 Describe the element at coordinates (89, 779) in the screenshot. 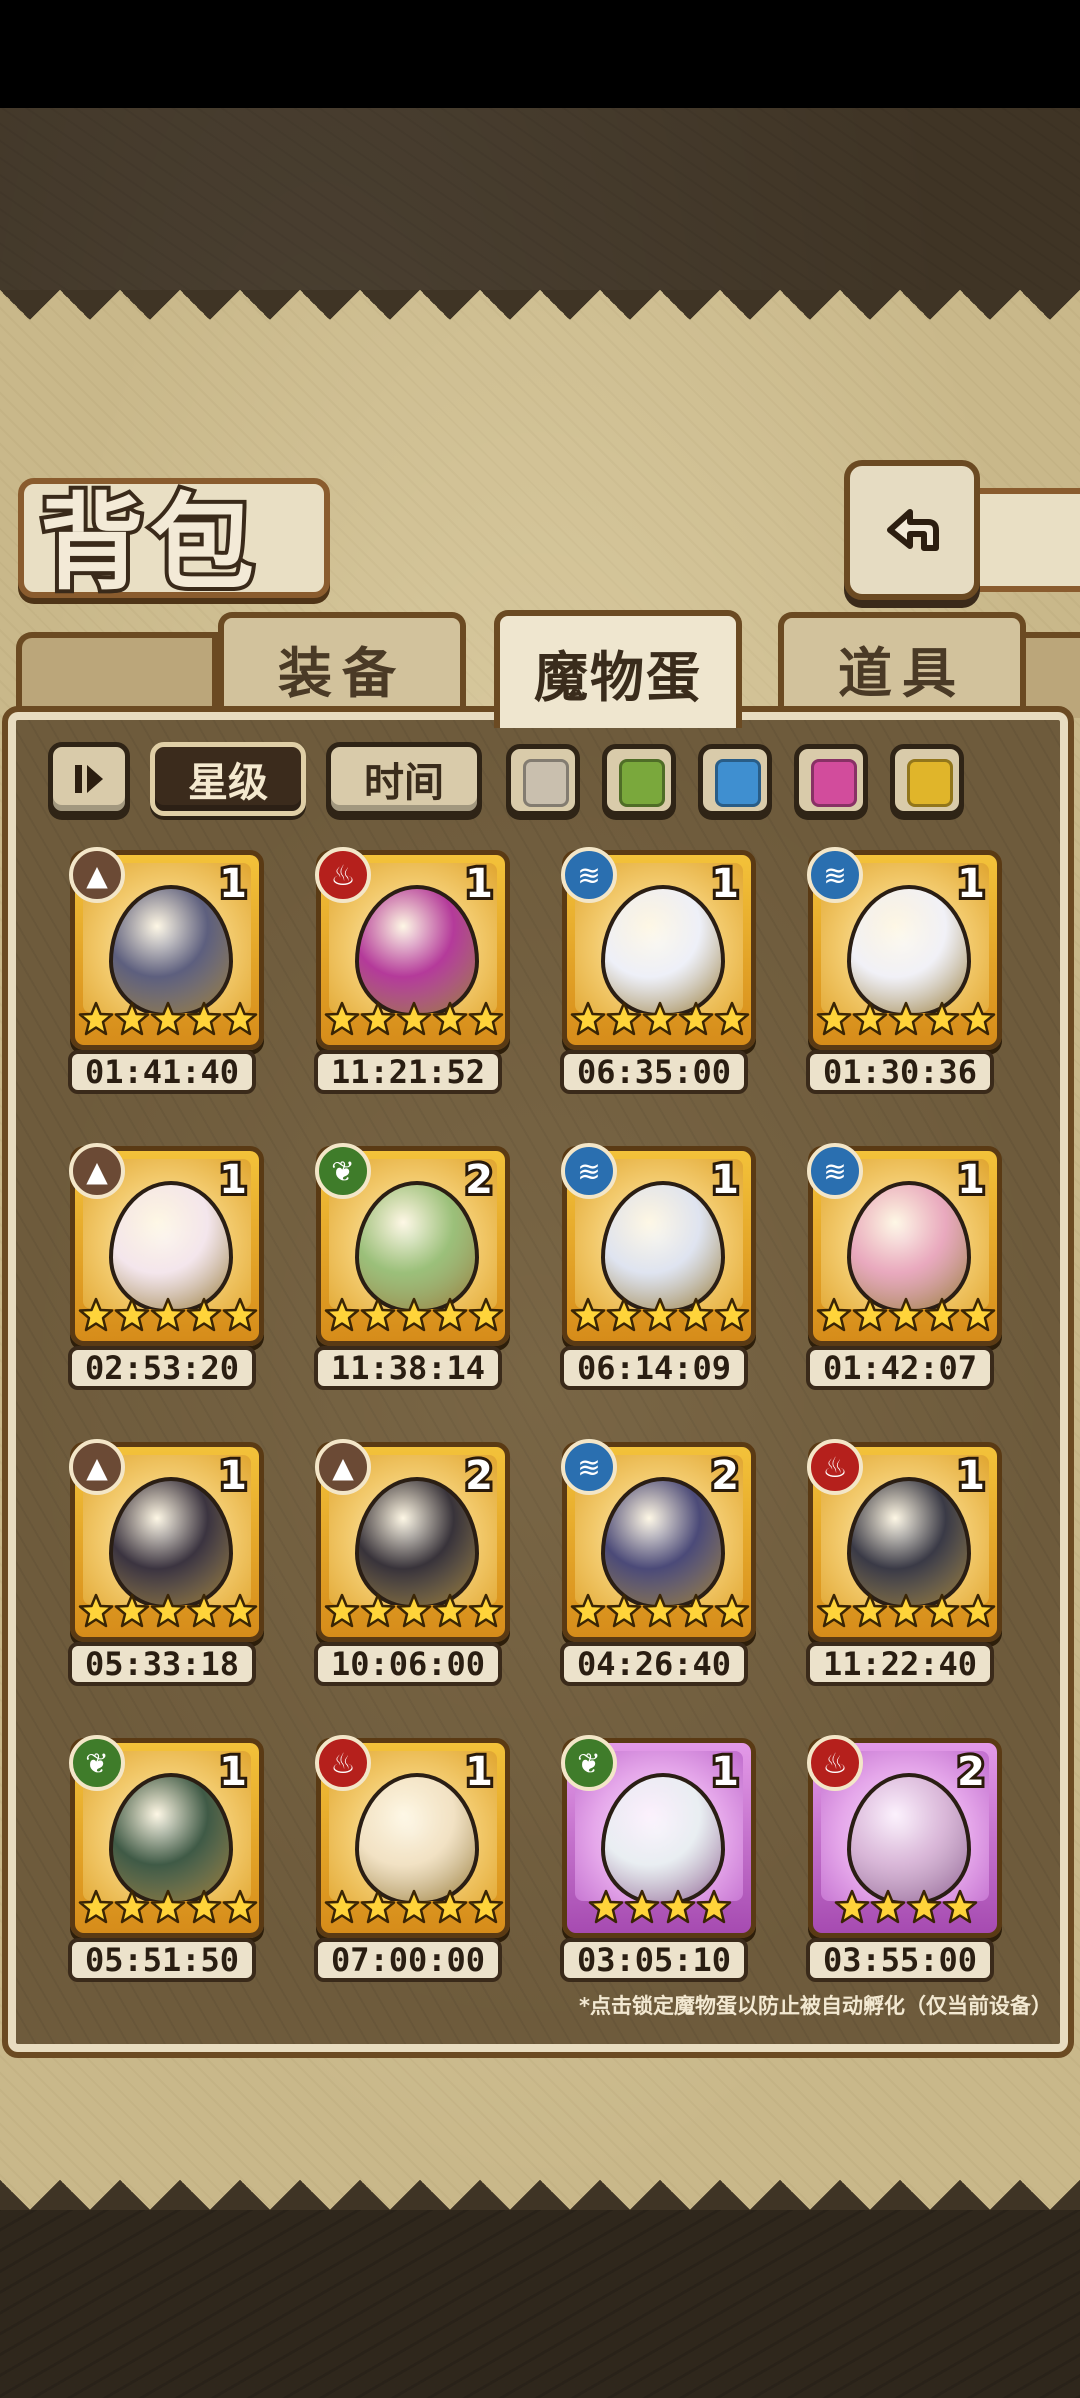

I see `collapse-button` at that location.